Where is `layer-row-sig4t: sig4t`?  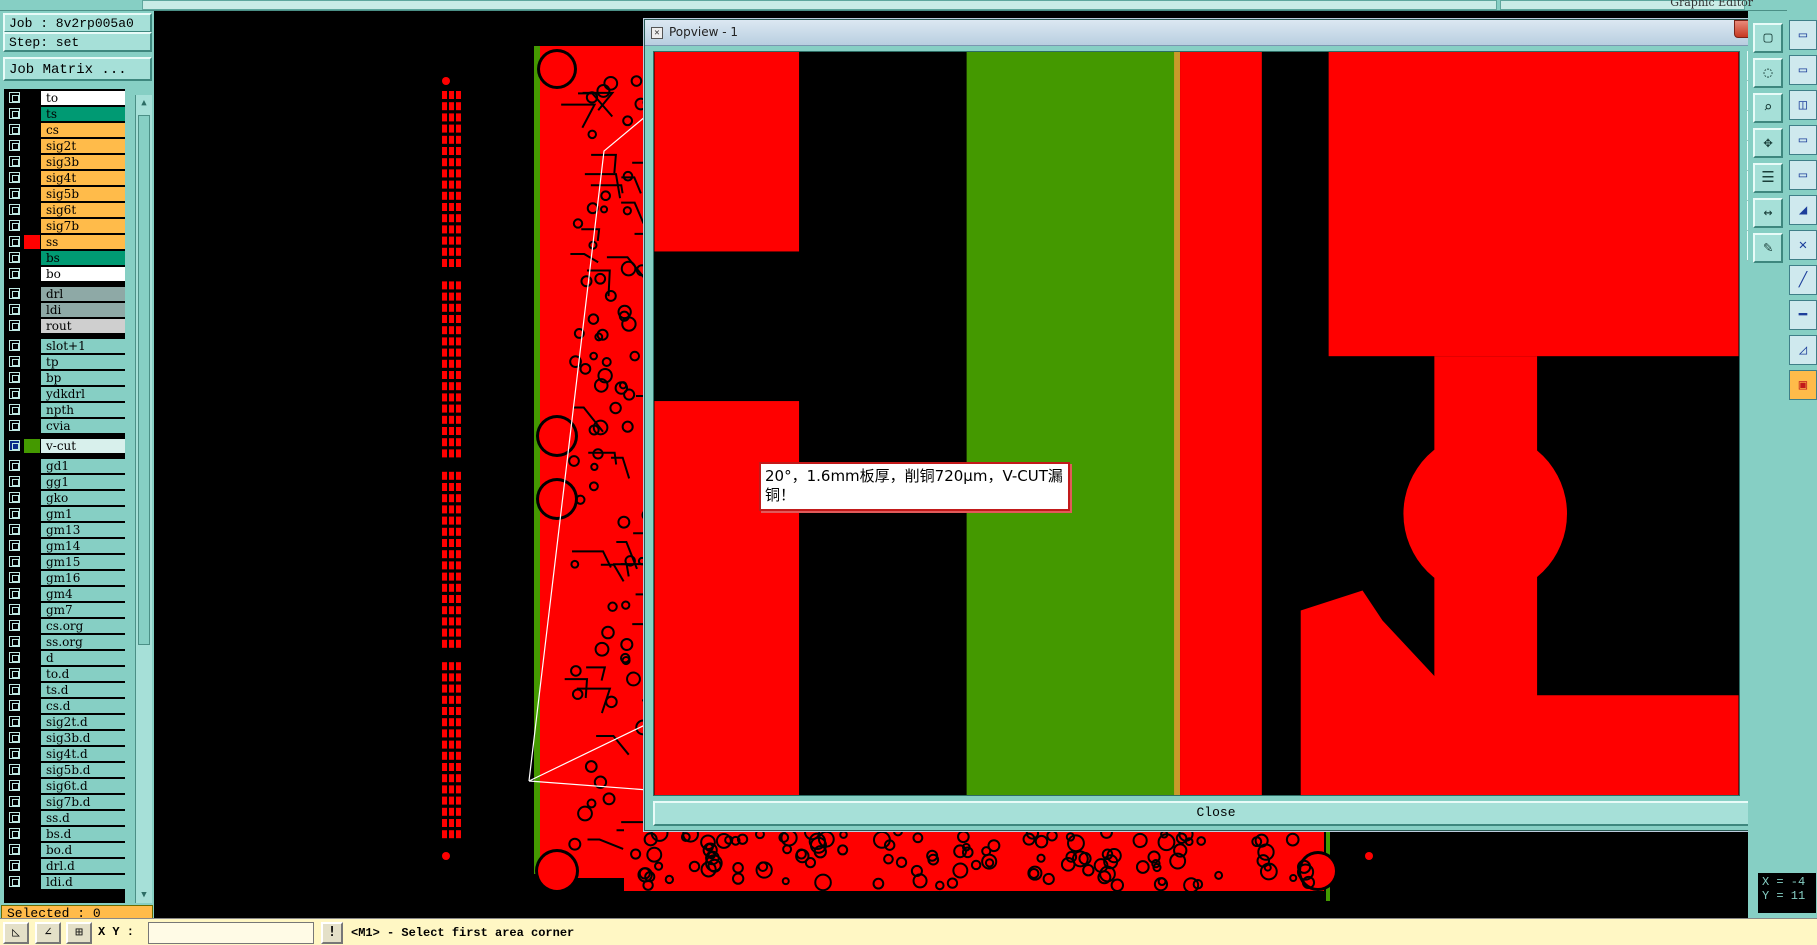
layer-row-sig4t: sig4t is located at coordinates (64, 178).